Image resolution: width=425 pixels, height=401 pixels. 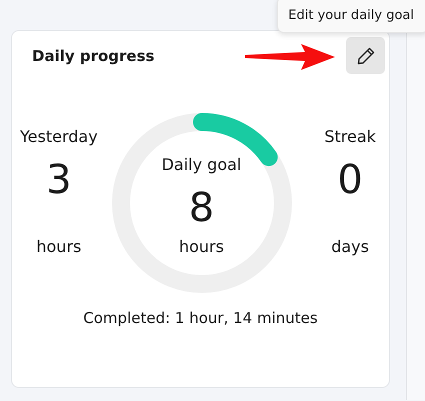 What do you see at coordinates (200, 318) in the screenshot?
I see `completed-text: Completed: 1 hour, 14 minutes` at bounding box center [200, 318].